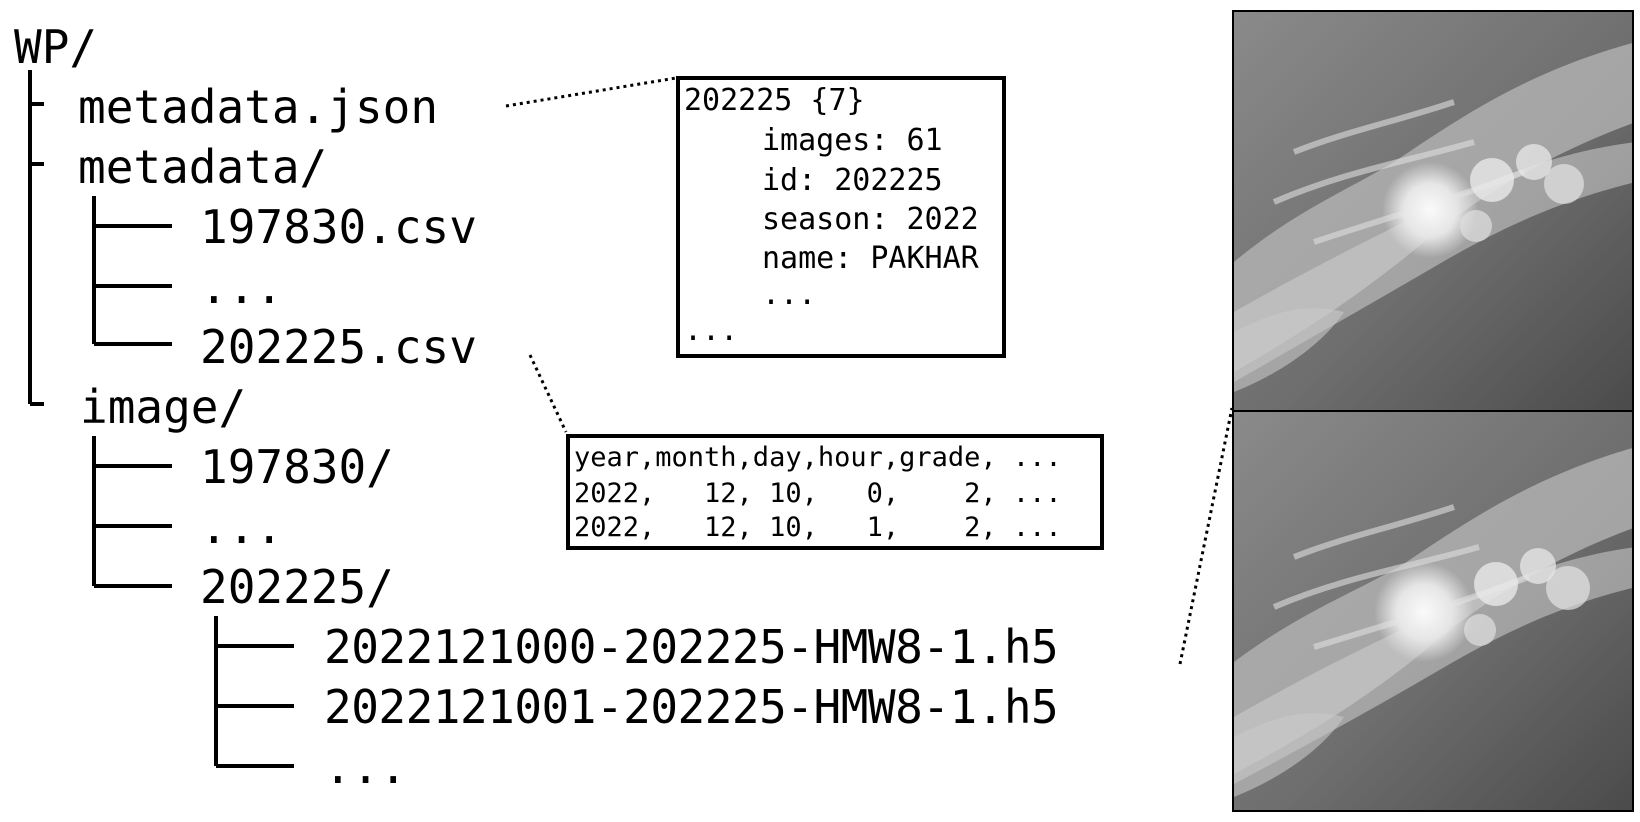  Describe the element at coordinates (163, 407) in the screenshot. I see `tree-image-dir: image/` at that location.